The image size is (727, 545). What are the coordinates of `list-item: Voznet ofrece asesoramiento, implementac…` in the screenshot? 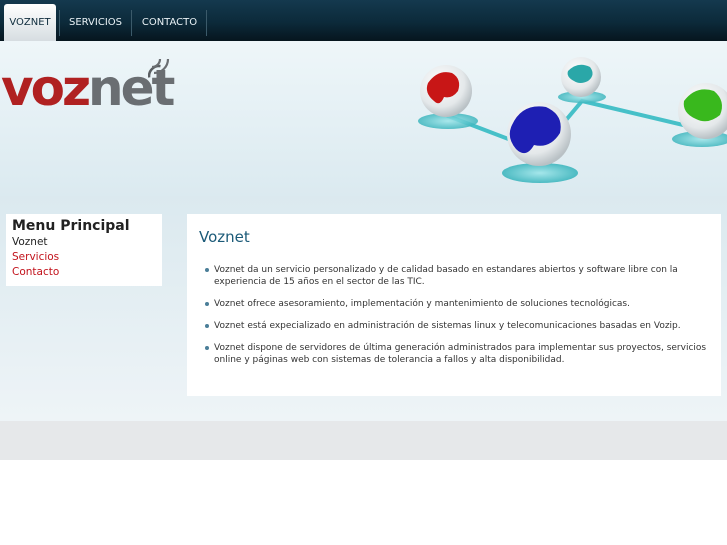 It's located at (454, 304).